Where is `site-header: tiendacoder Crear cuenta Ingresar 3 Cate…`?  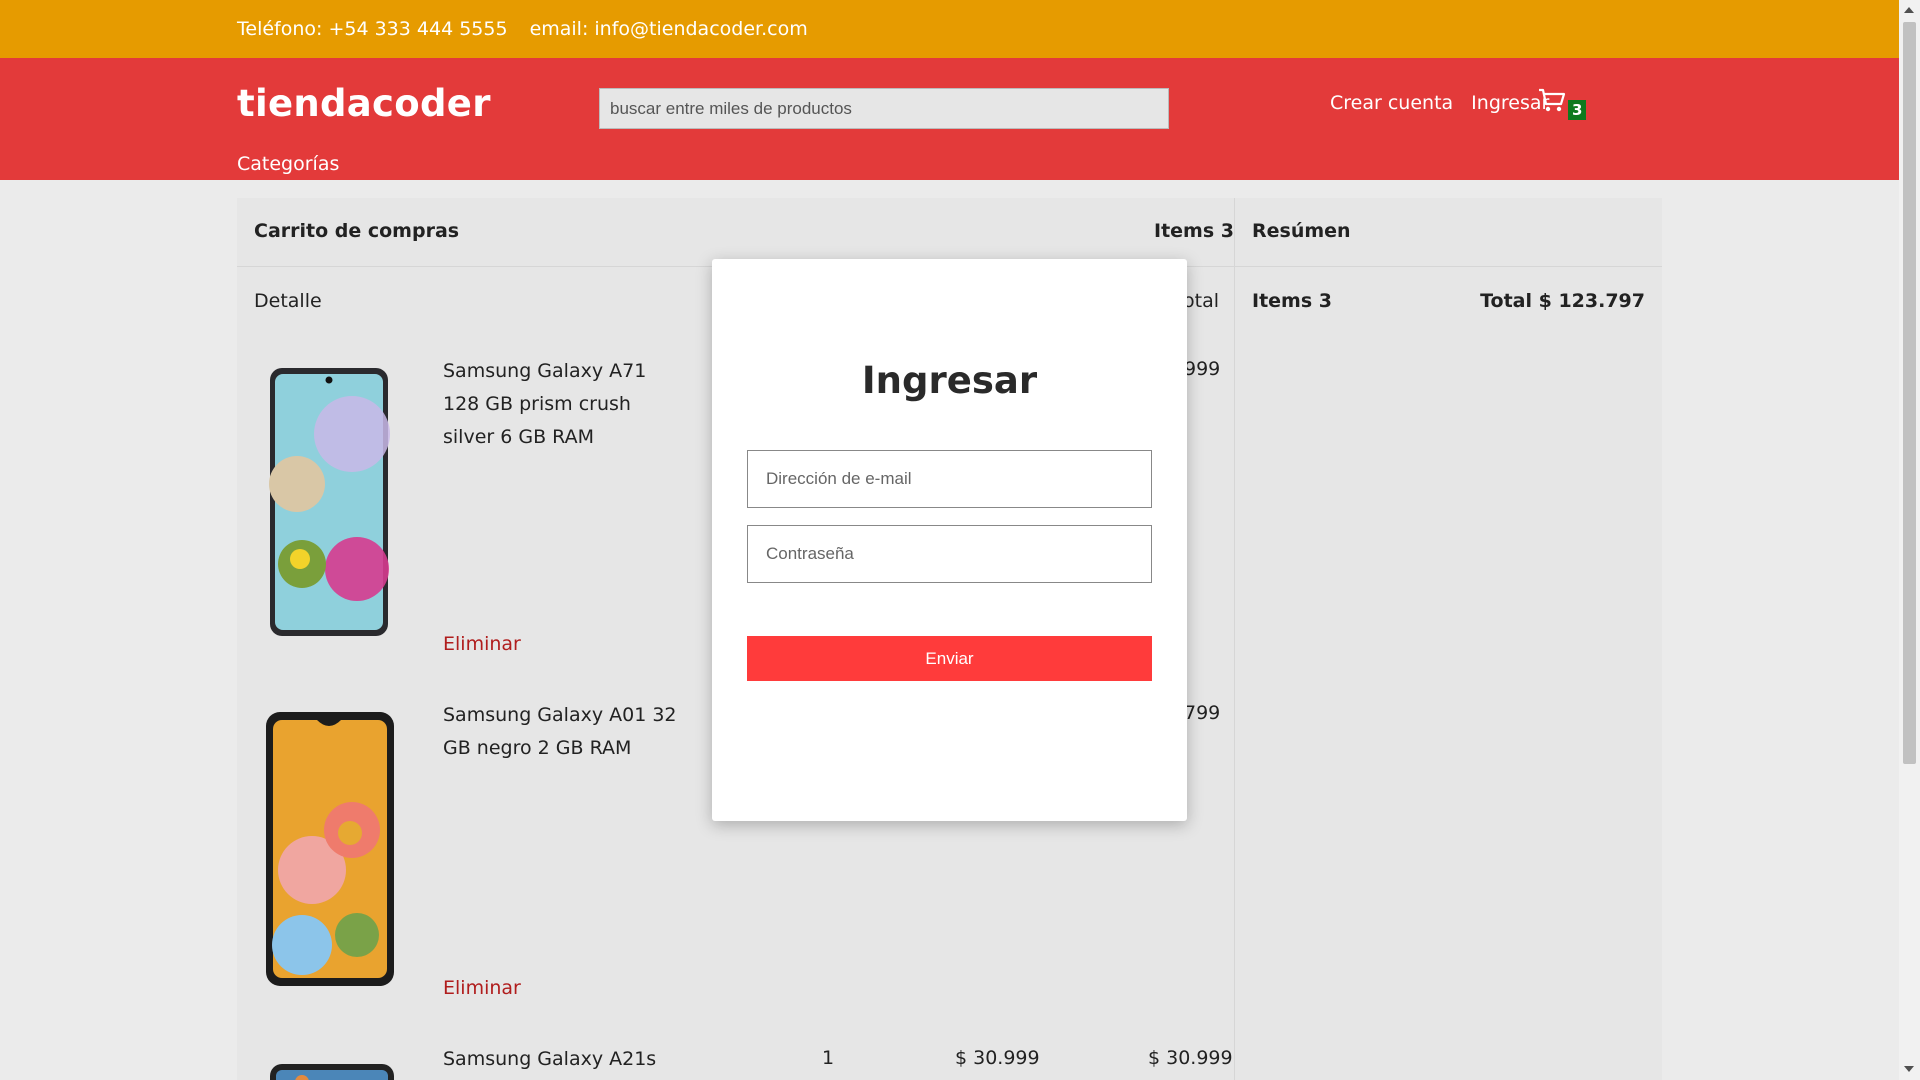 site-header: tiendacoder Crear cuenta Ingresar 3 Cate… is located at coordinates (949, 119).